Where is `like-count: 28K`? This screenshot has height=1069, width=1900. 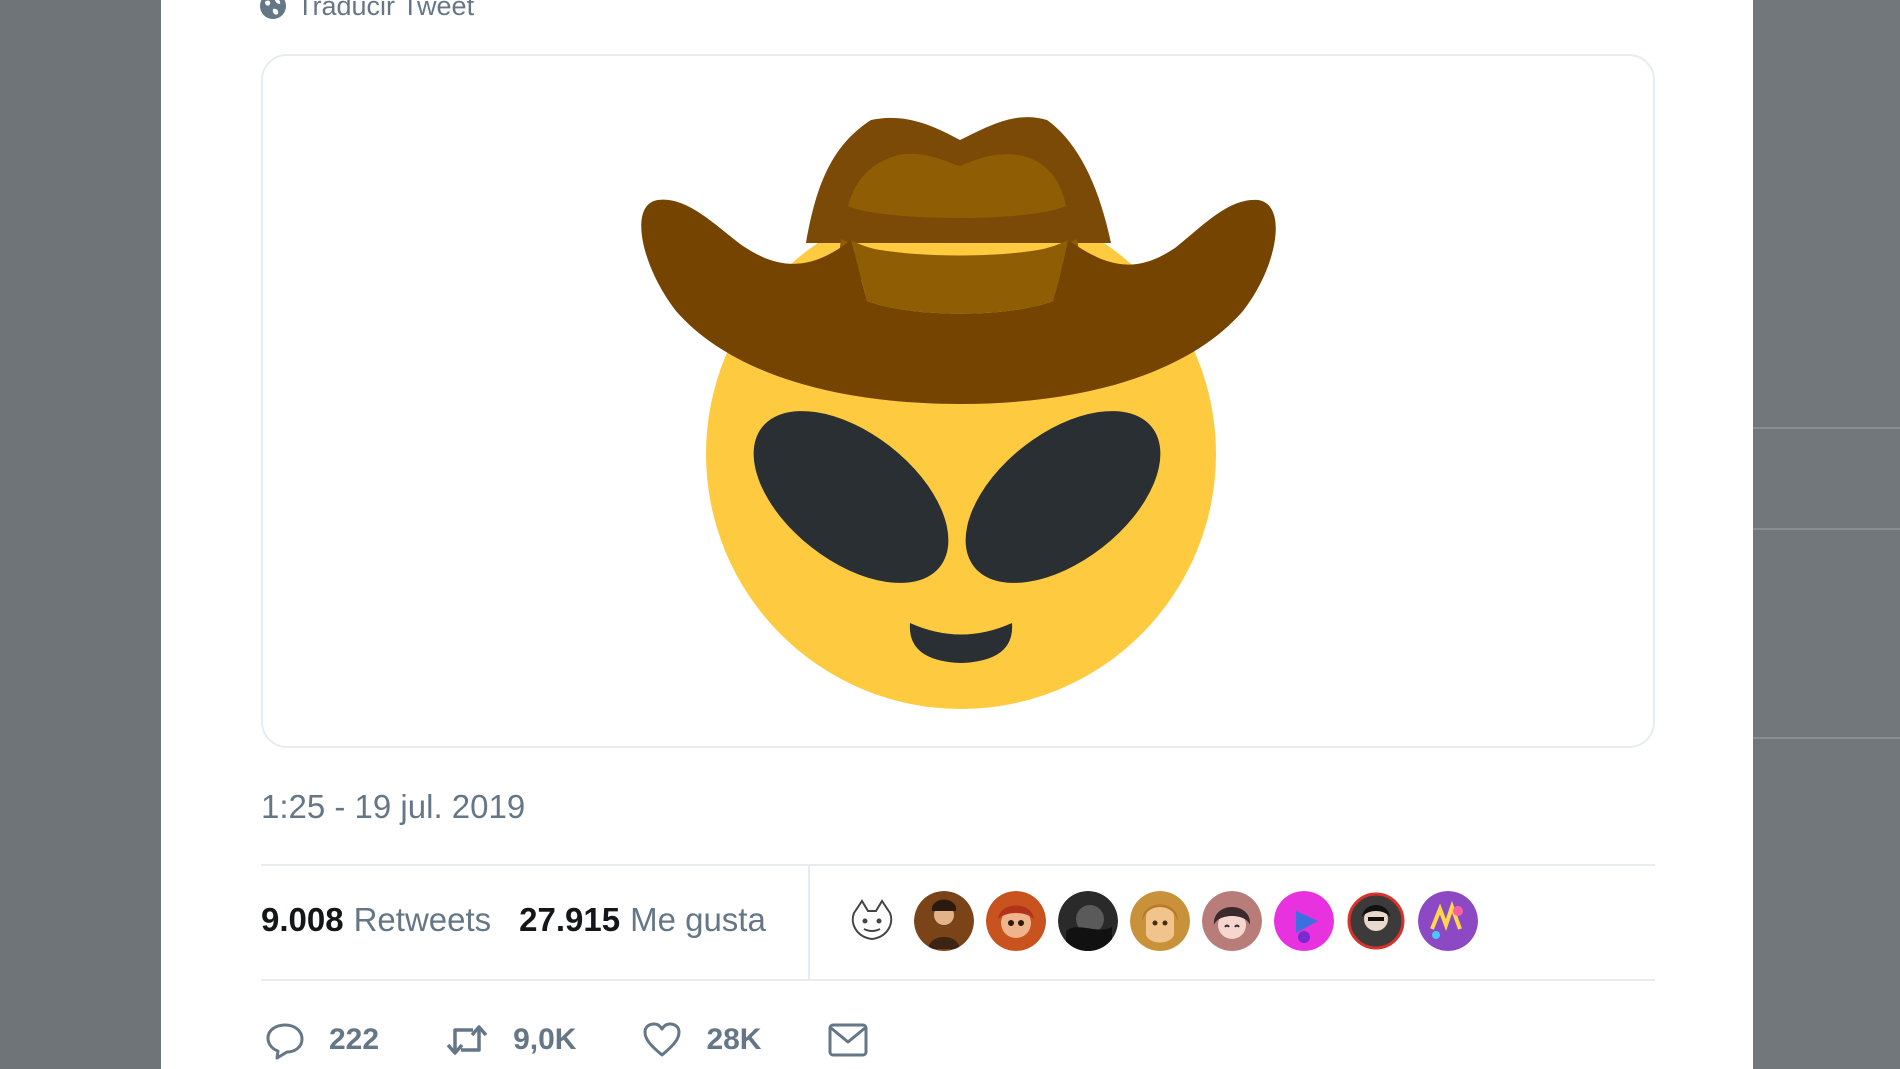
like-count: 28K is located at coordinates (734, 1039).